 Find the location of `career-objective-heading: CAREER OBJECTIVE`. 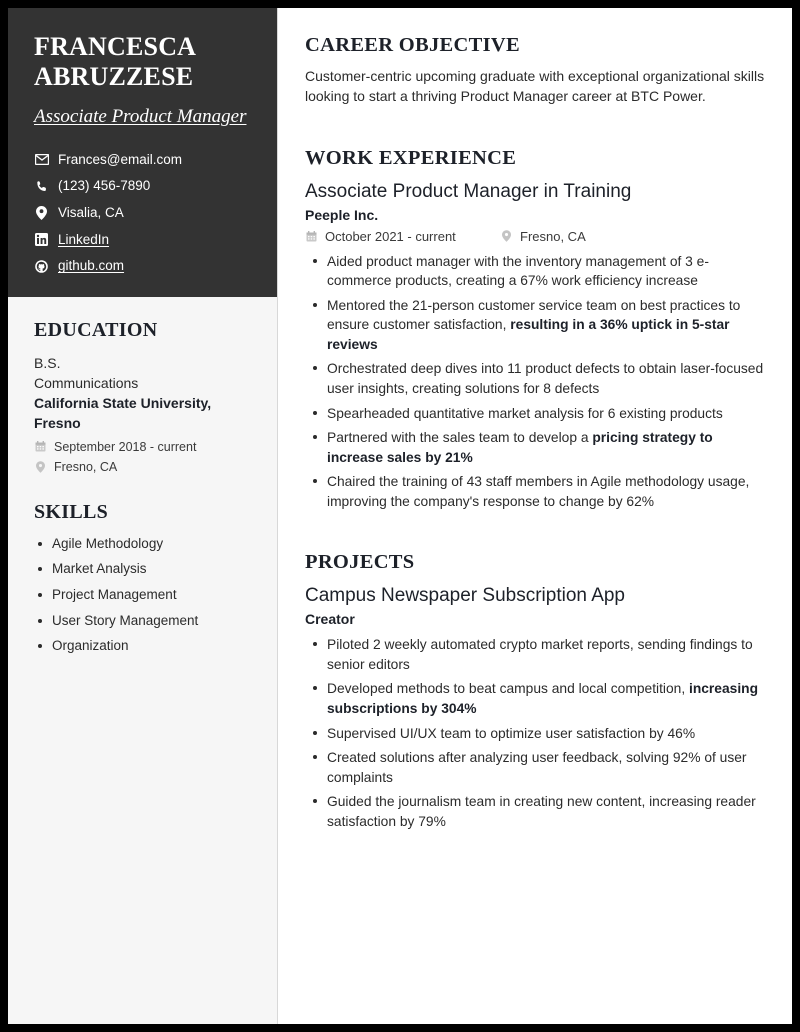

career-objective-heading: CAREER OBJECTIVE is located at coordinates (412, 45).